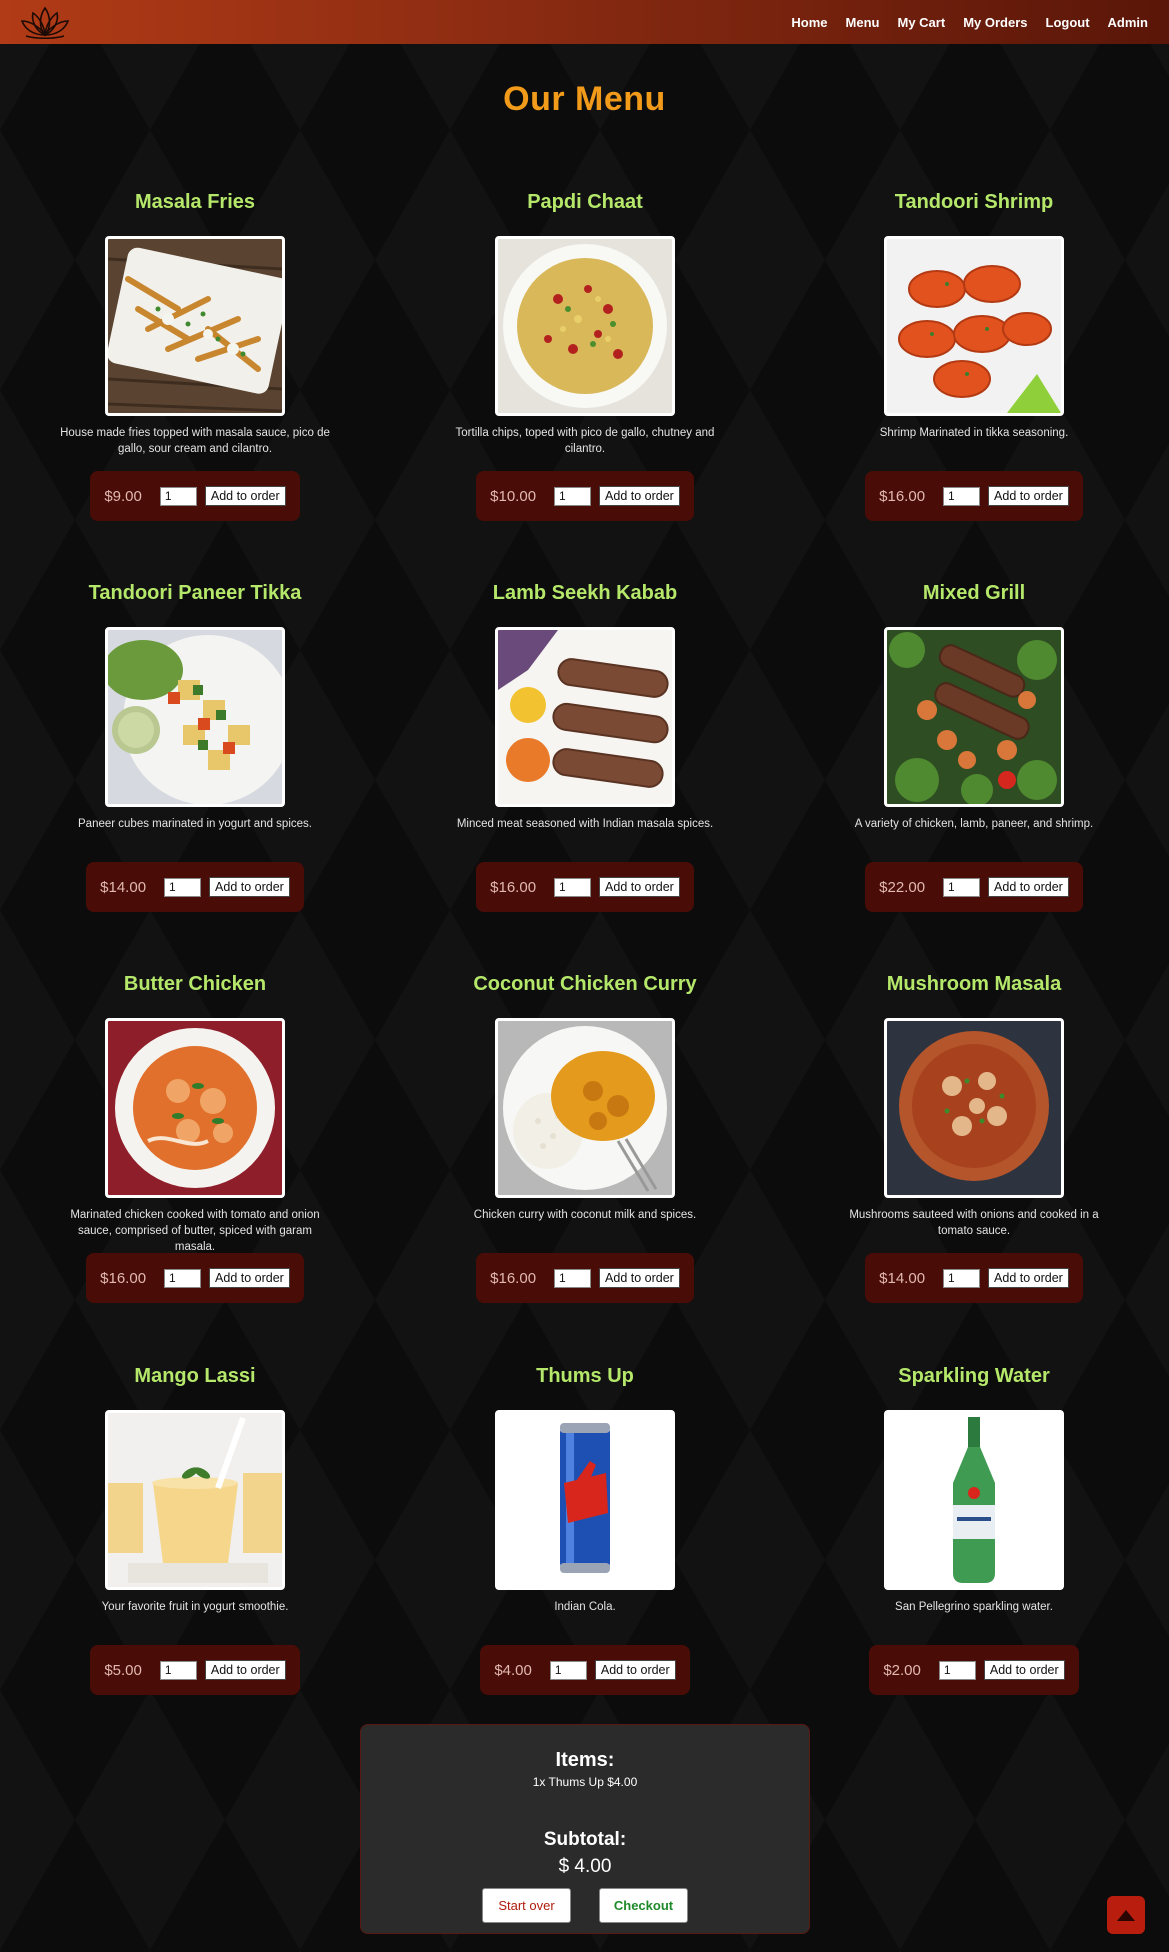 Image resolution: width=1169 pixels, height=1952 pixels. I want to click on order-box: $9.00 Add to order, so click(195, 496).